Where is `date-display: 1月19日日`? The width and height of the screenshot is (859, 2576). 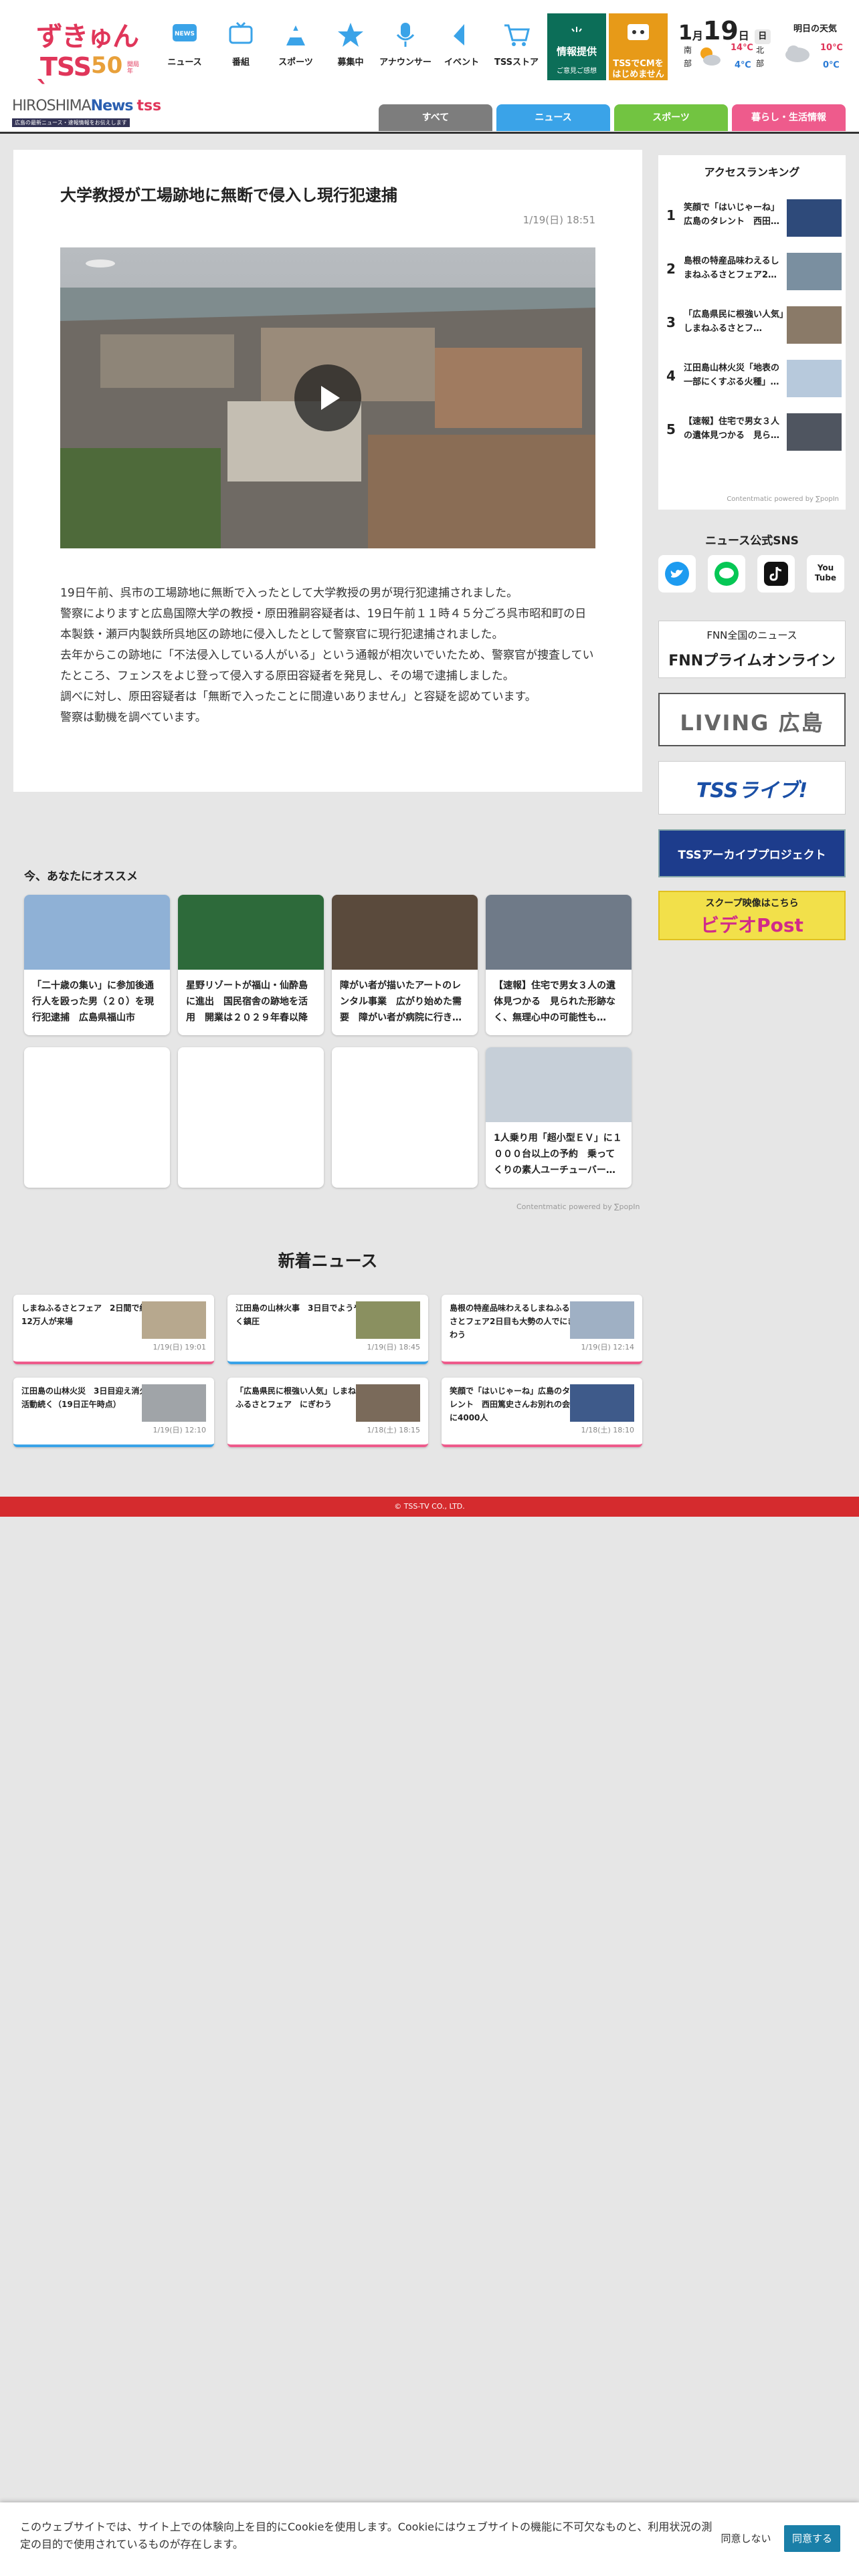
date-display: 1月19日日 is located at coordinates (725, 30).